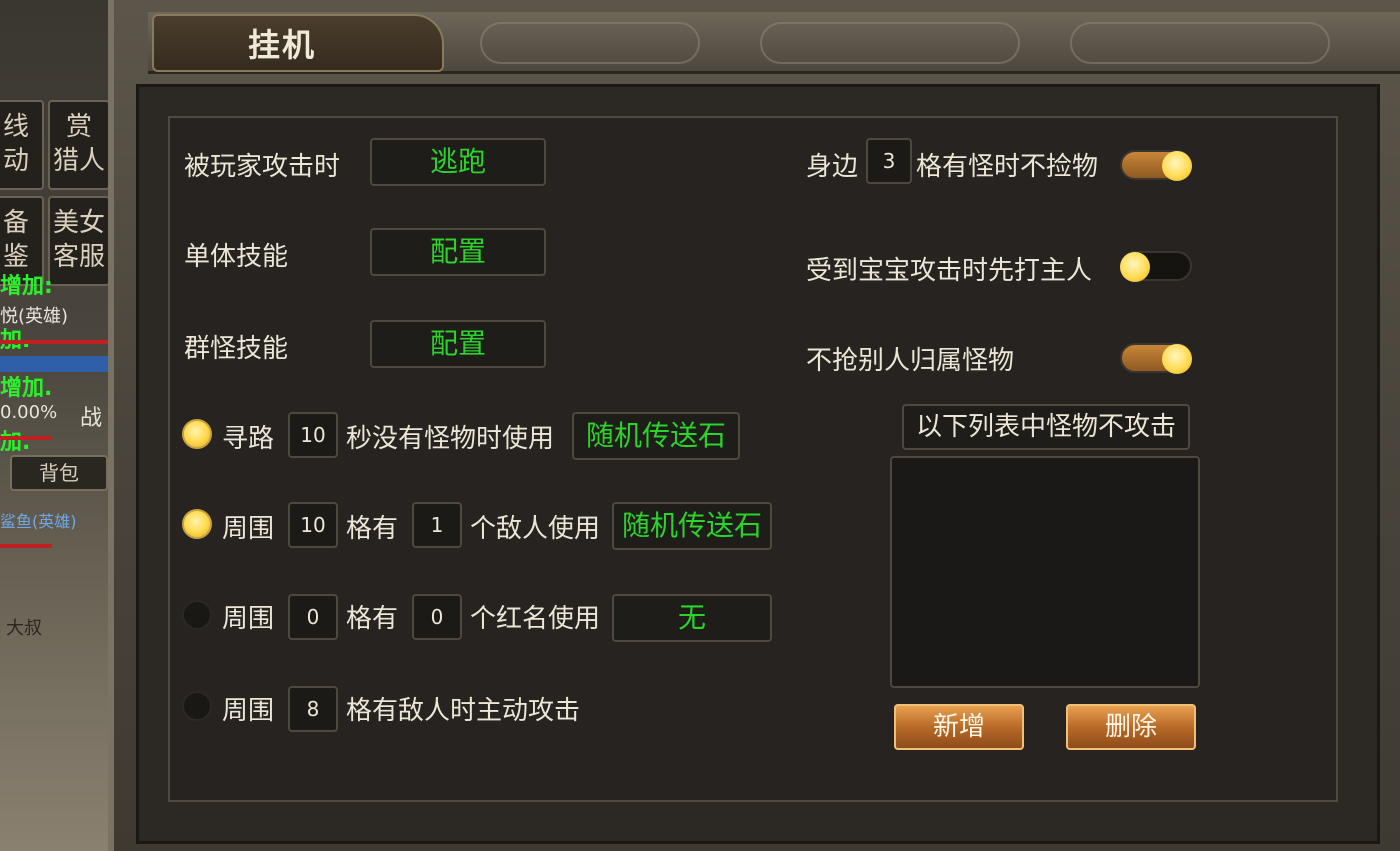 The height and width of the screenshot is (851, 1400). What do you see at coordinates (458, 162) in the screenshot?
I see `attacked-by-player-action-button: 逃跑` at bounding box center [458, 162].